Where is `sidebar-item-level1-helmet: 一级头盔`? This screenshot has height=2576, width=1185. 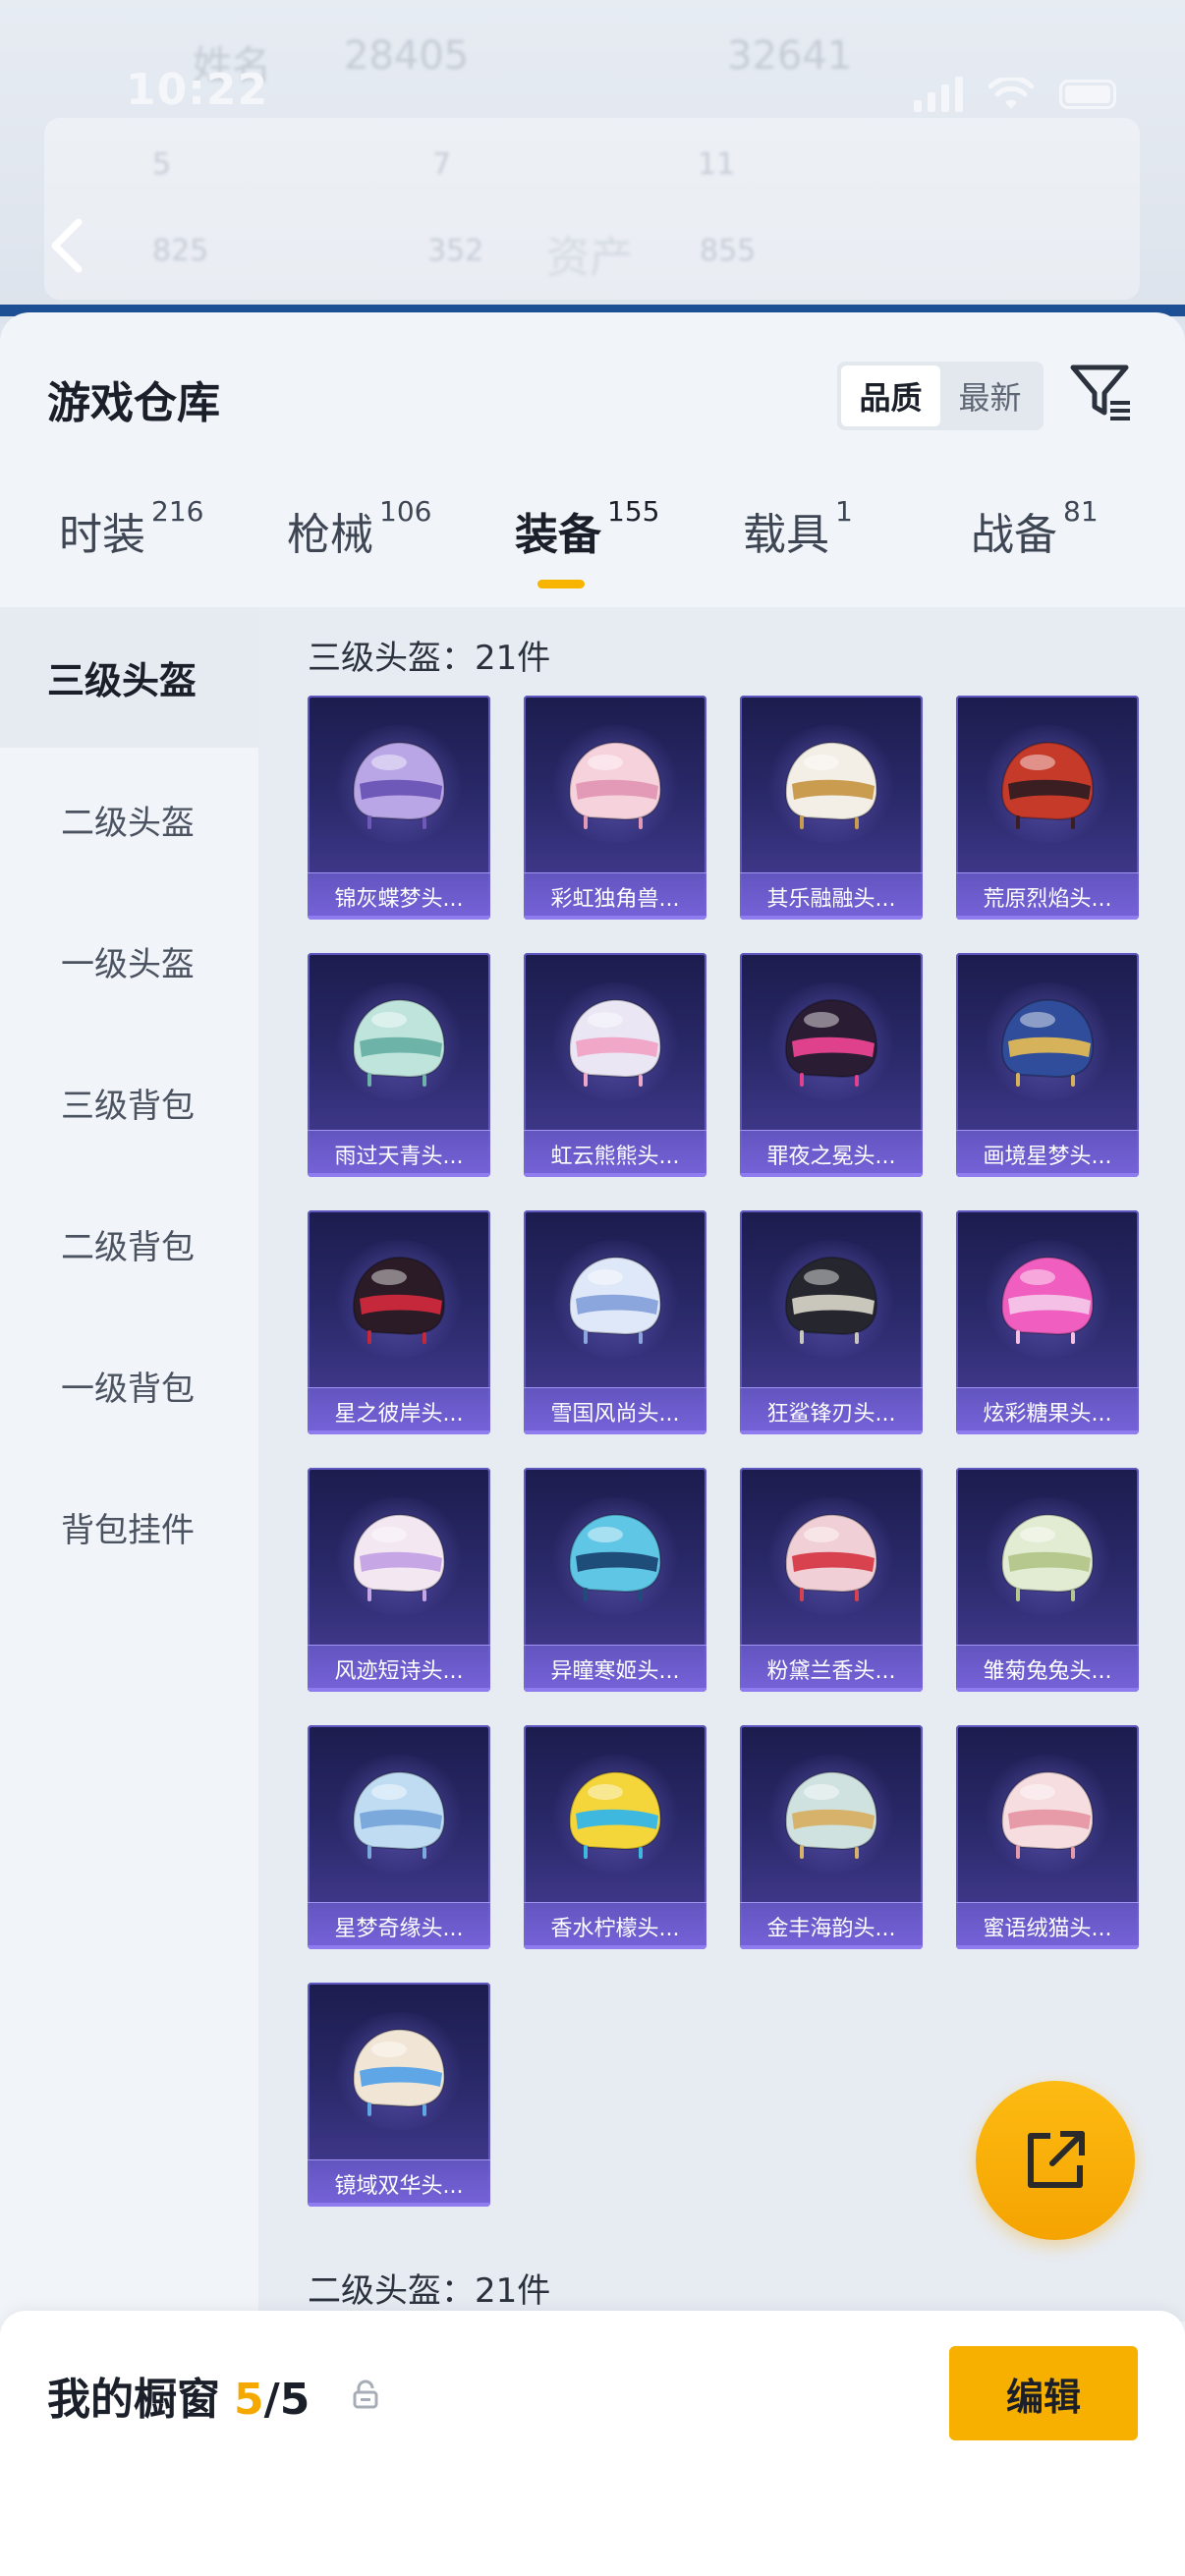
sidebar-item-level1-helmet: 一级头盔 is located at coordinates (129, 961).